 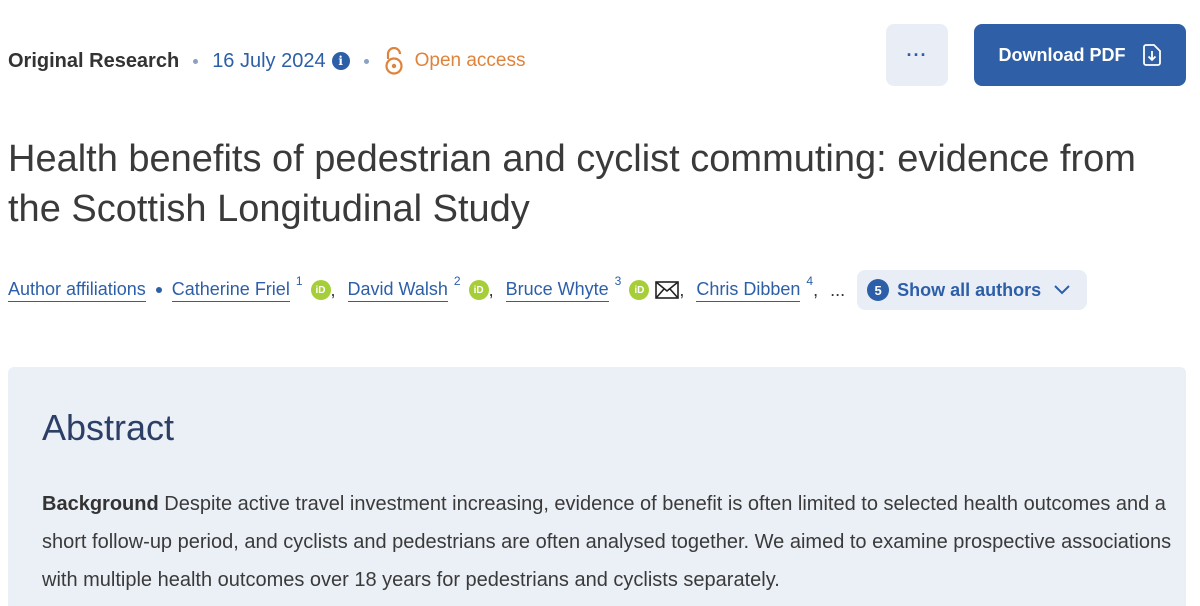 What do you see at coordinates (470, 60) in the screenshot?
I see `open-access-label: Open access` at bounding box center [470, 60].